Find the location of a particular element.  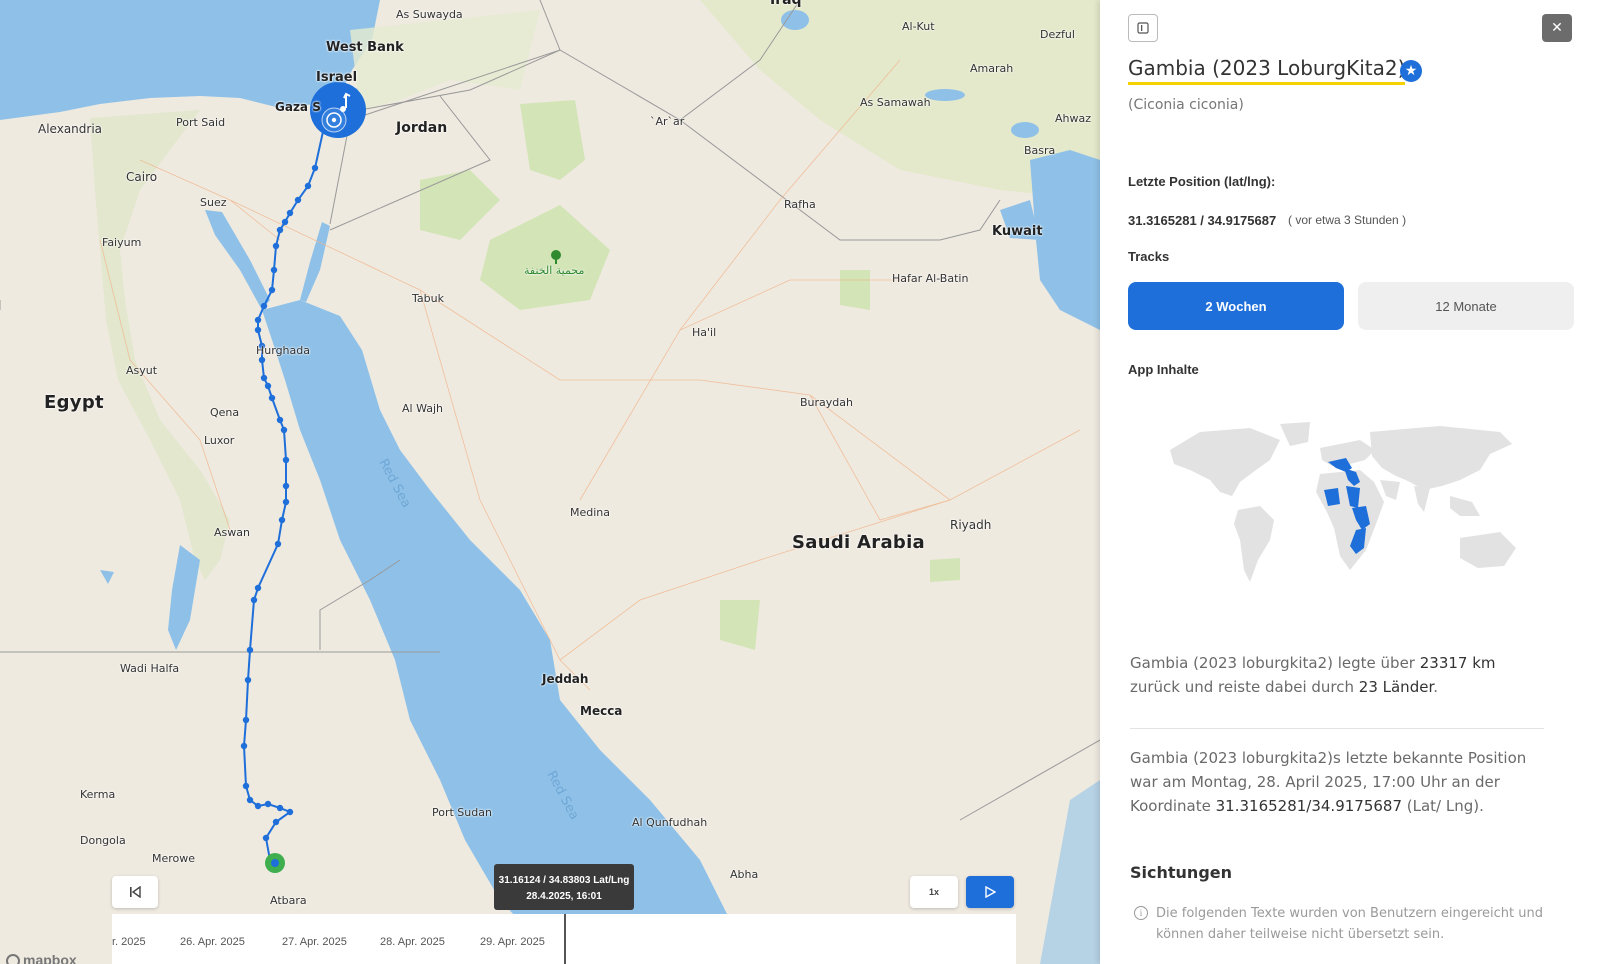

panel-toggle-button is located at coordinates (1143, 28).